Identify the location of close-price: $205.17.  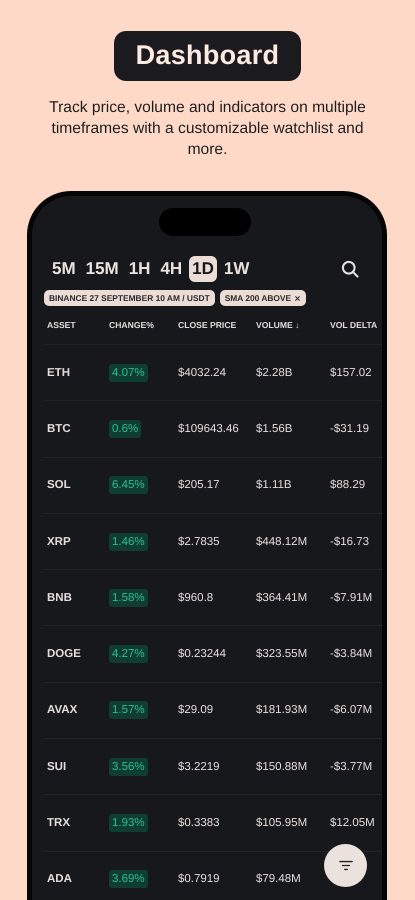
(199, 485).